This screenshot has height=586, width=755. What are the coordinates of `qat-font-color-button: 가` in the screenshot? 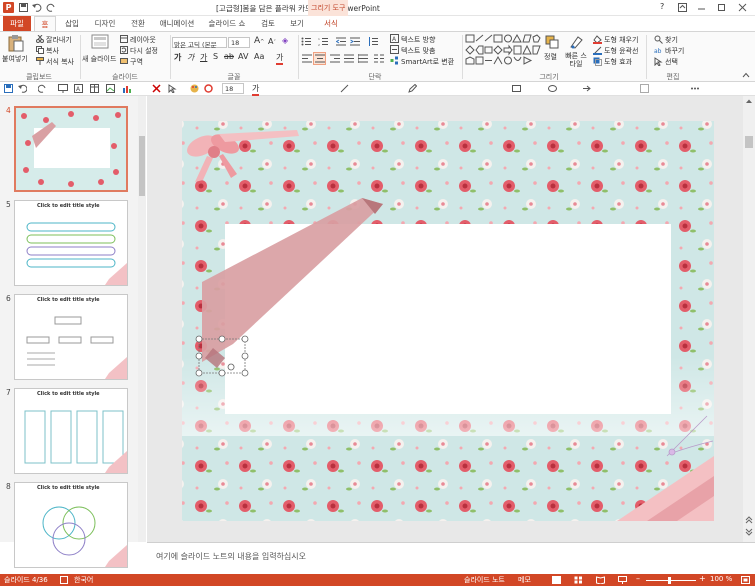 It's located at (256, 89).